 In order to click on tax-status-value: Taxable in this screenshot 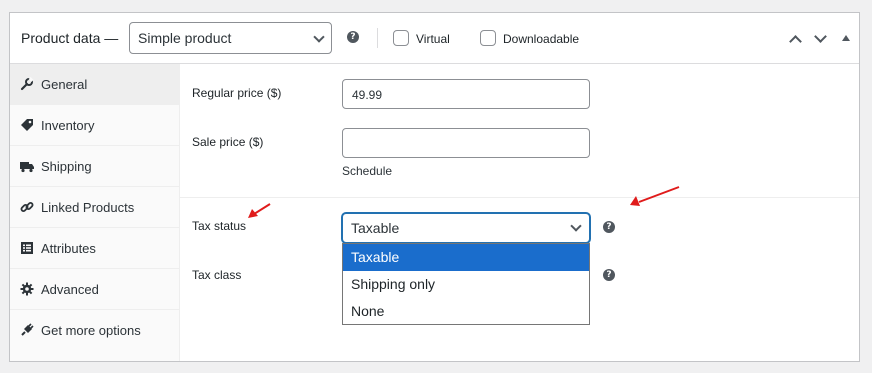, I will do `click(375, 228)`.